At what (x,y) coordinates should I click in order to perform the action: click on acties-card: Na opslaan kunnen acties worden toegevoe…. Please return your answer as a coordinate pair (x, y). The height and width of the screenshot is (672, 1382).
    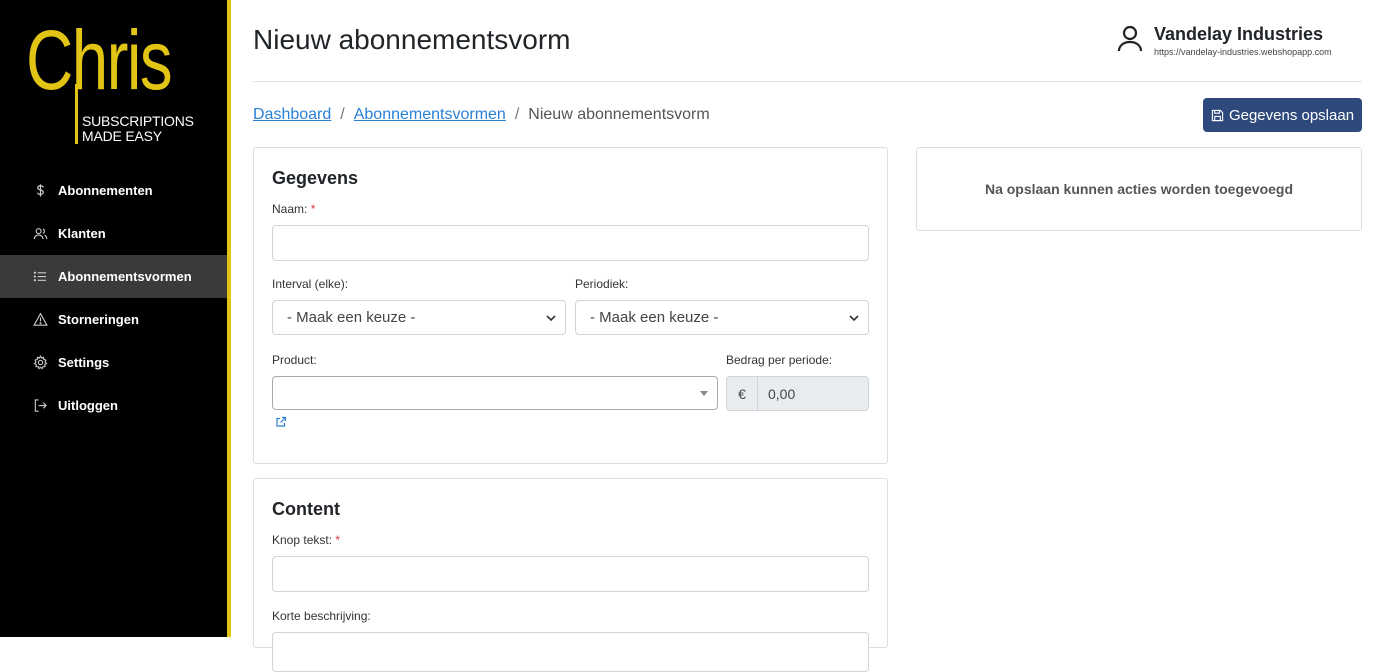
    Looking at the image, I should click on (1139, 189).